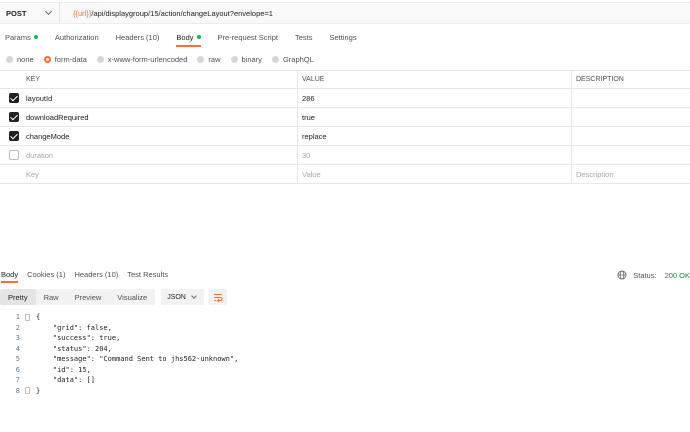  What do you see at coordinates (248, 39) in the screenshot?
I see `tab-pre-request-script: Pre-request Script` at bounding box center [248, 39].